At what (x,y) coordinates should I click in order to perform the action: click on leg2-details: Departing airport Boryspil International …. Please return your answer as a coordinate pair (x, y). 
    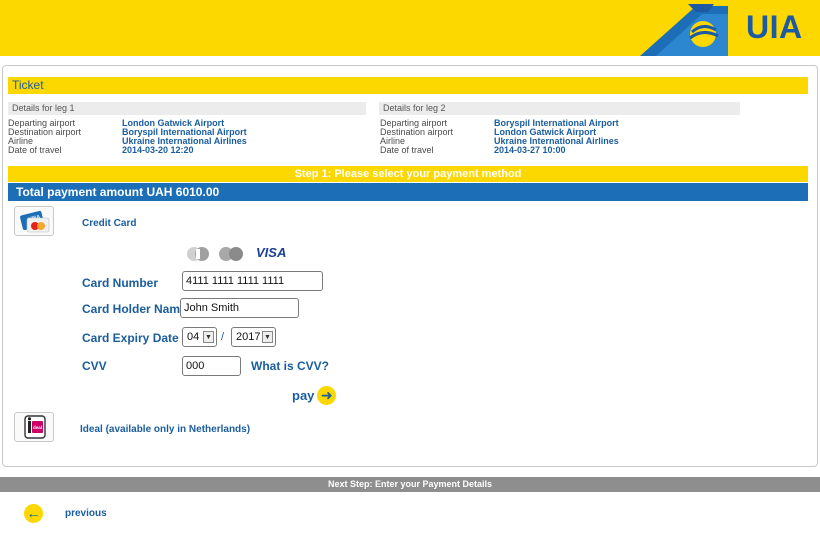
    Looking at the image, I should click on (499, 137).